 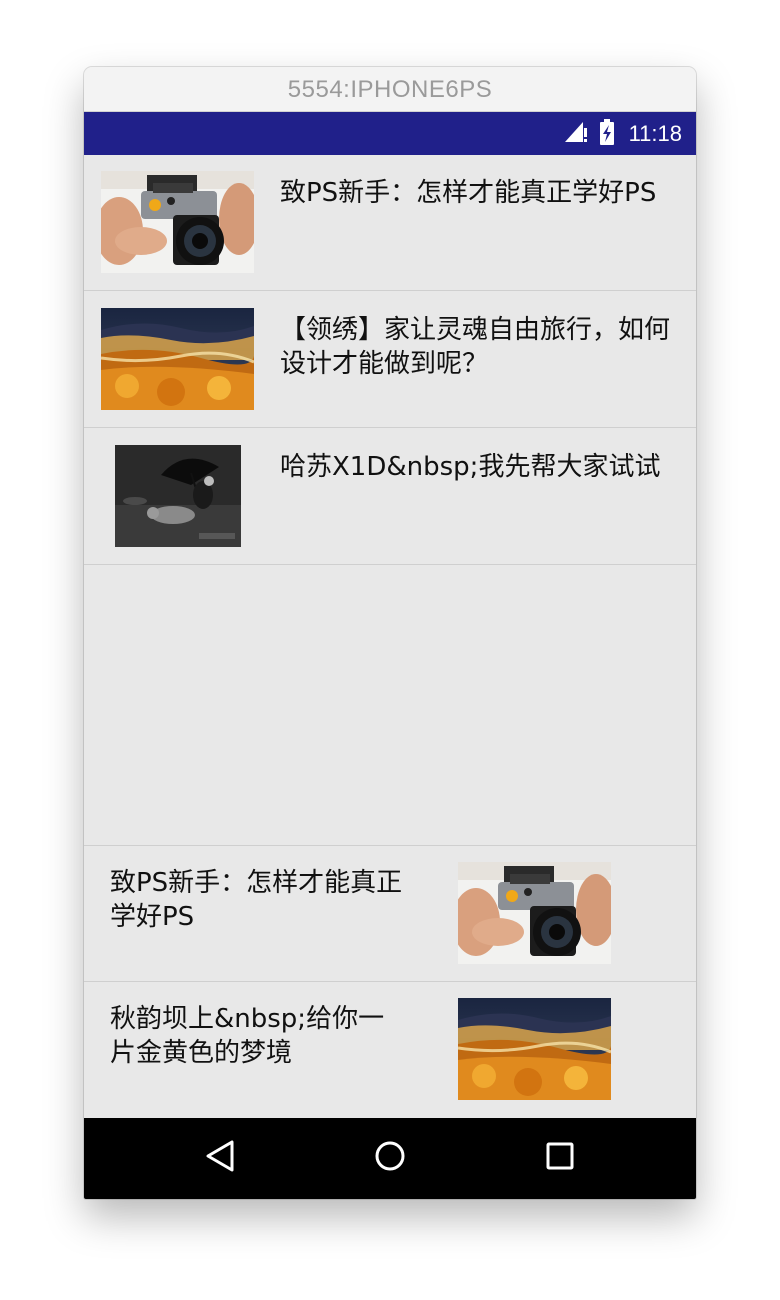 I want to click on window-title: 5554:IPHONE6PS, so click(x=390, y=89).